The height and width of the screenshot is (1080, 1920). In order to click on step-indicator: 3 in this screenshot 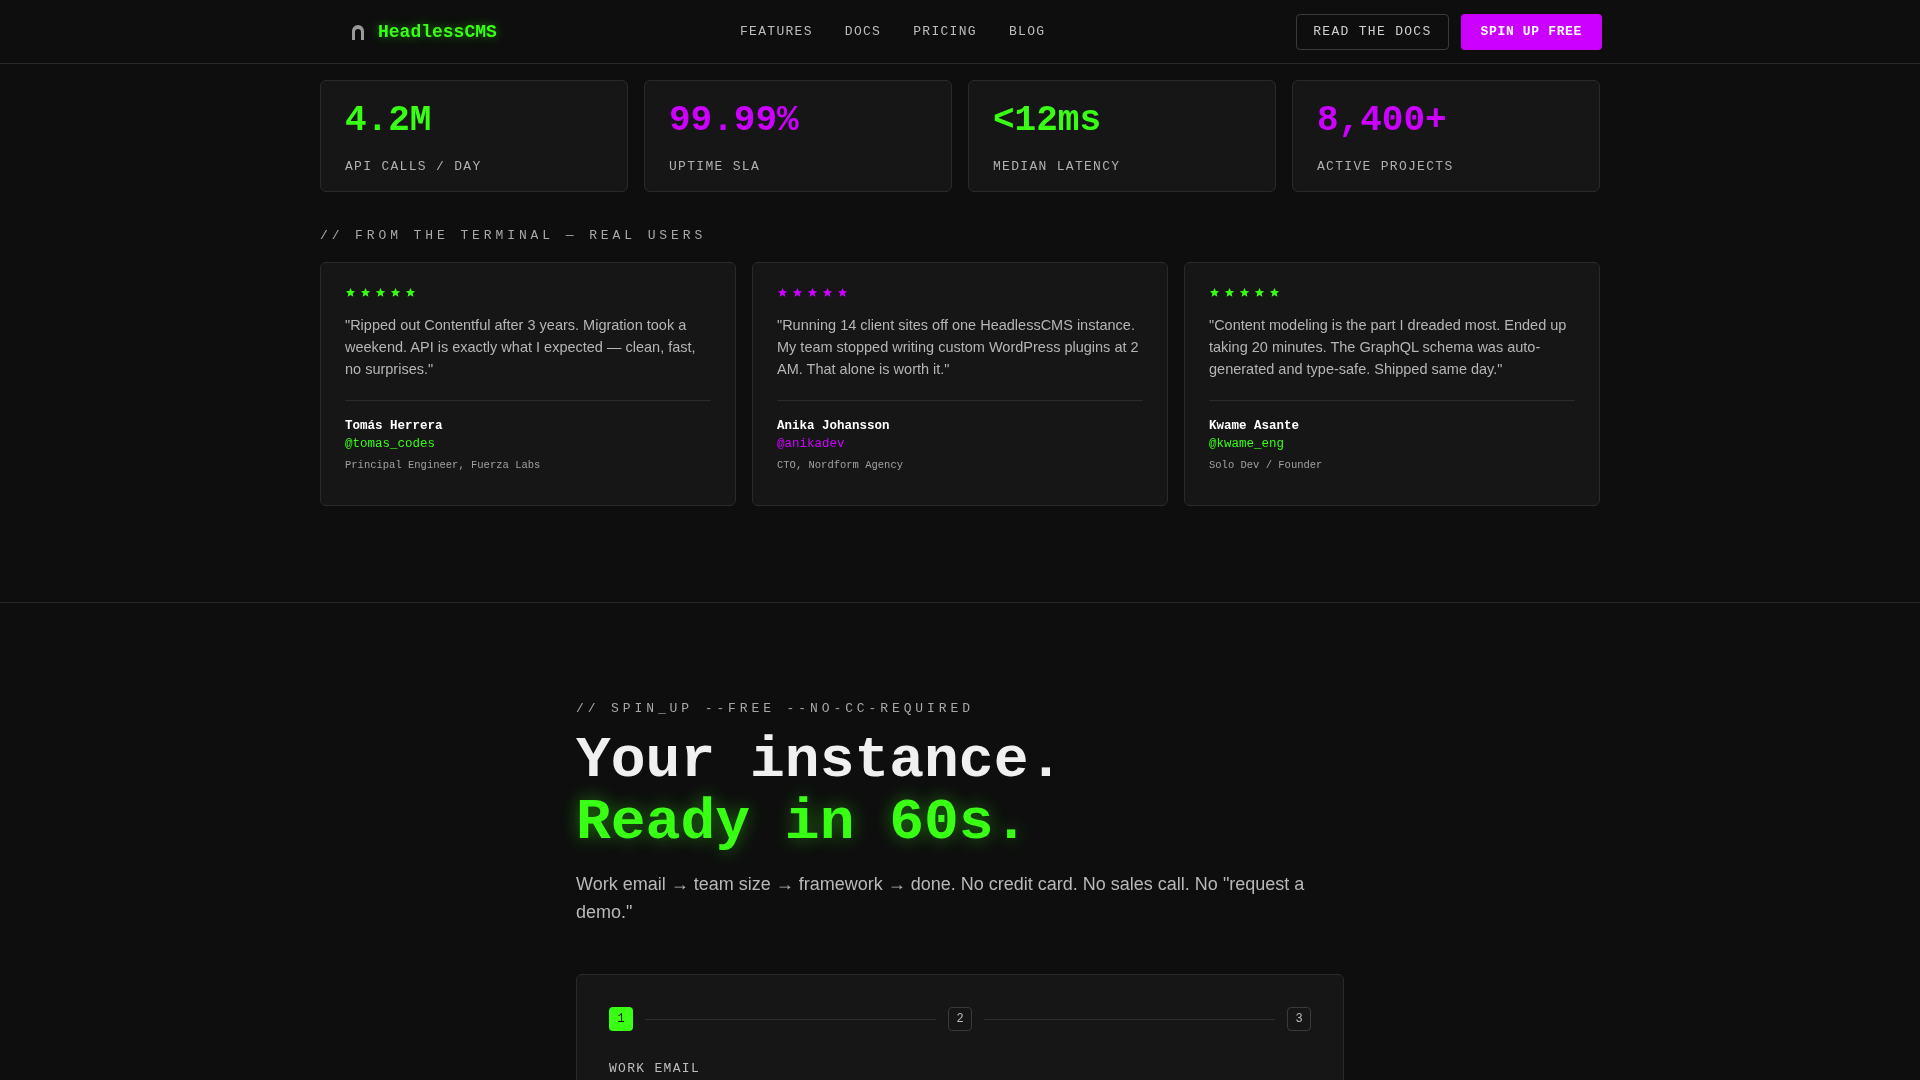, I will do `click(1299, 1019)`.